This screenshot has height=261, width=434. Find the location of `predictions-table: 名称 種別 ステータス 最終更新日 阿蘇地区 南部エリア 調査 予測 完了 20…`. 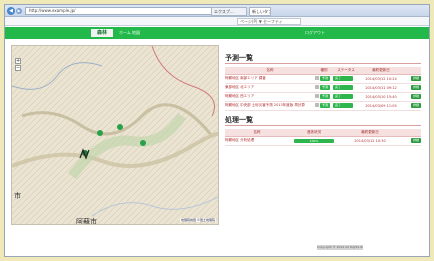

predictions-table: 名称 種別 ステータス 最終更新日 阿蘇地区 南部エリア 調査 予測 完了 20… is located at coordinates (323, 89).